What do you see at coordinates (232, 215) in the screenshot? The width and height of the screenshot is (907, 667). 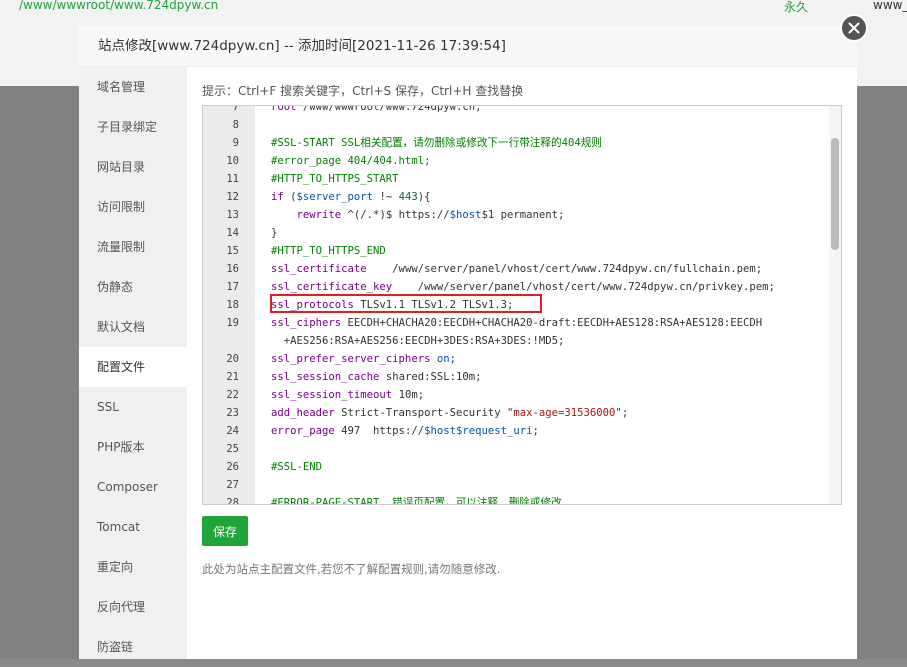 I see `line-number: 13` at bounding box center [232, 215].